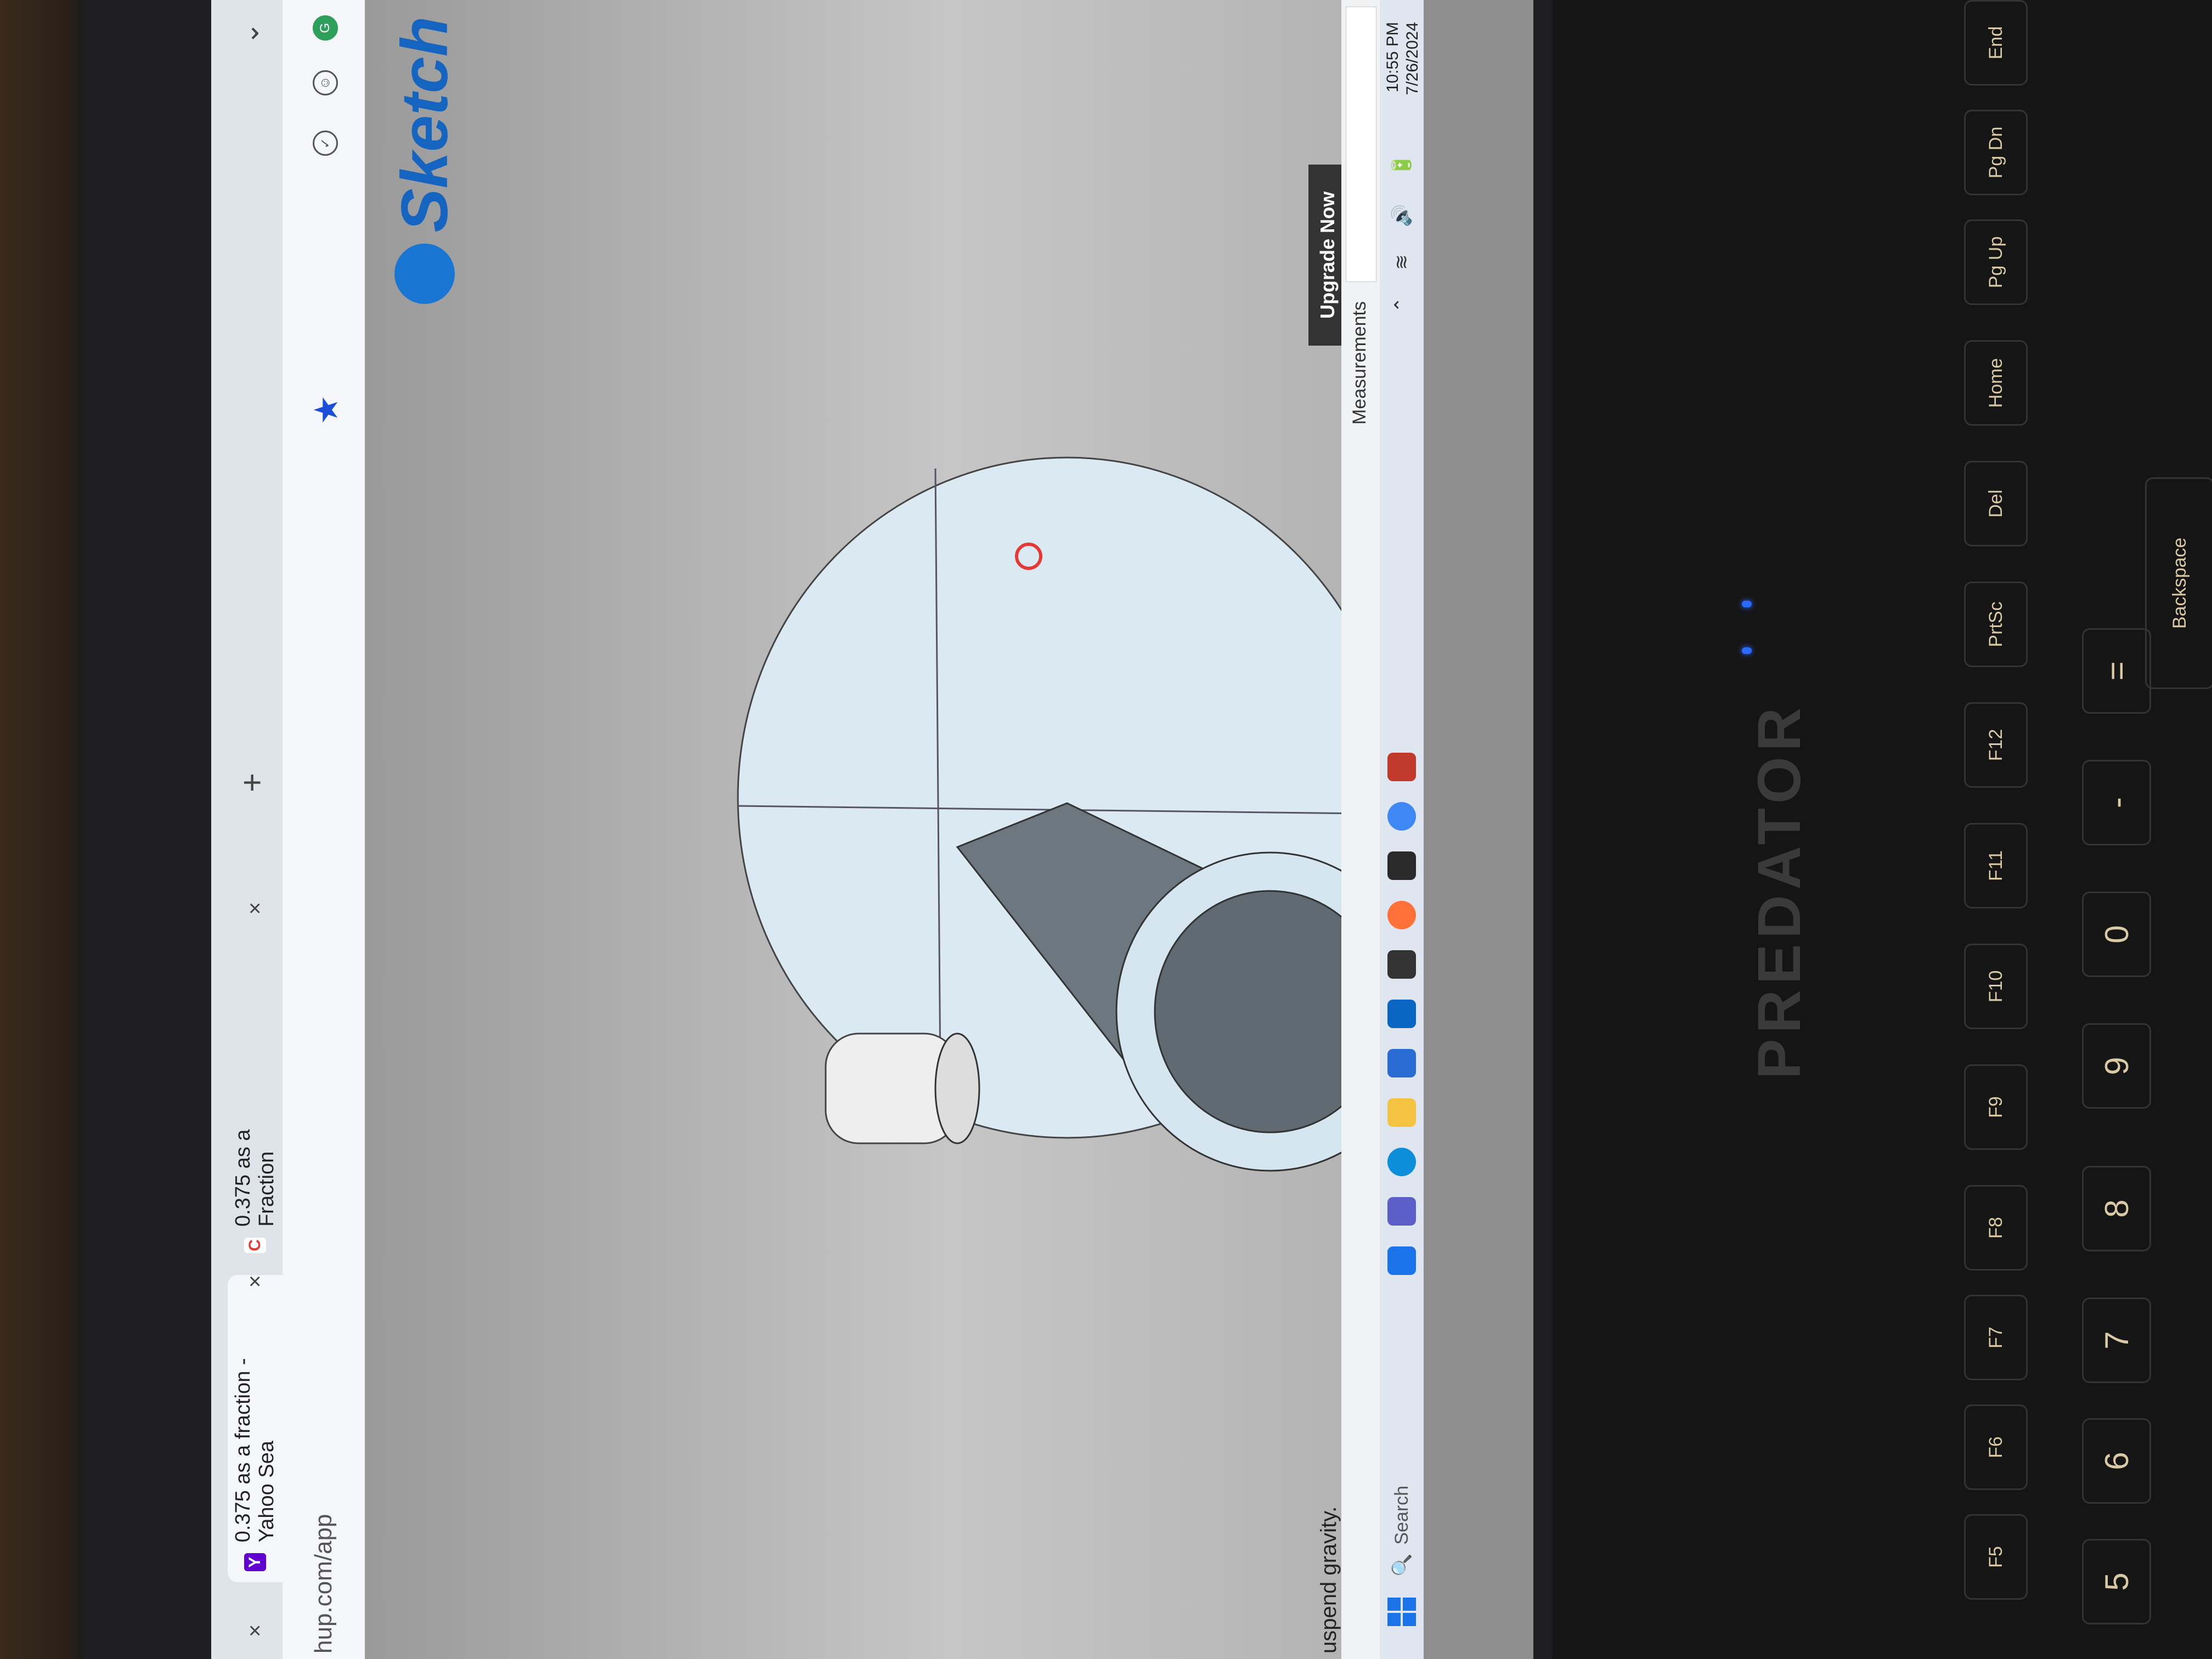 The height and width of the screenshot is (1659, 2212). I want to click on edge-icon, so click(1401, 1162).